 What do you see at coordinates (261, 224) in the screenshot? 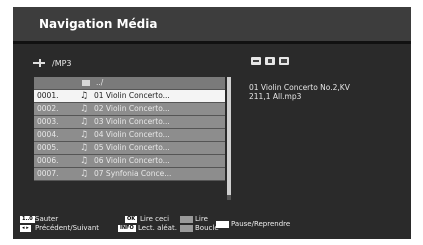
I see `pause-reprendre-label: Pause/Reprendre` at bounding box center [261, 224].